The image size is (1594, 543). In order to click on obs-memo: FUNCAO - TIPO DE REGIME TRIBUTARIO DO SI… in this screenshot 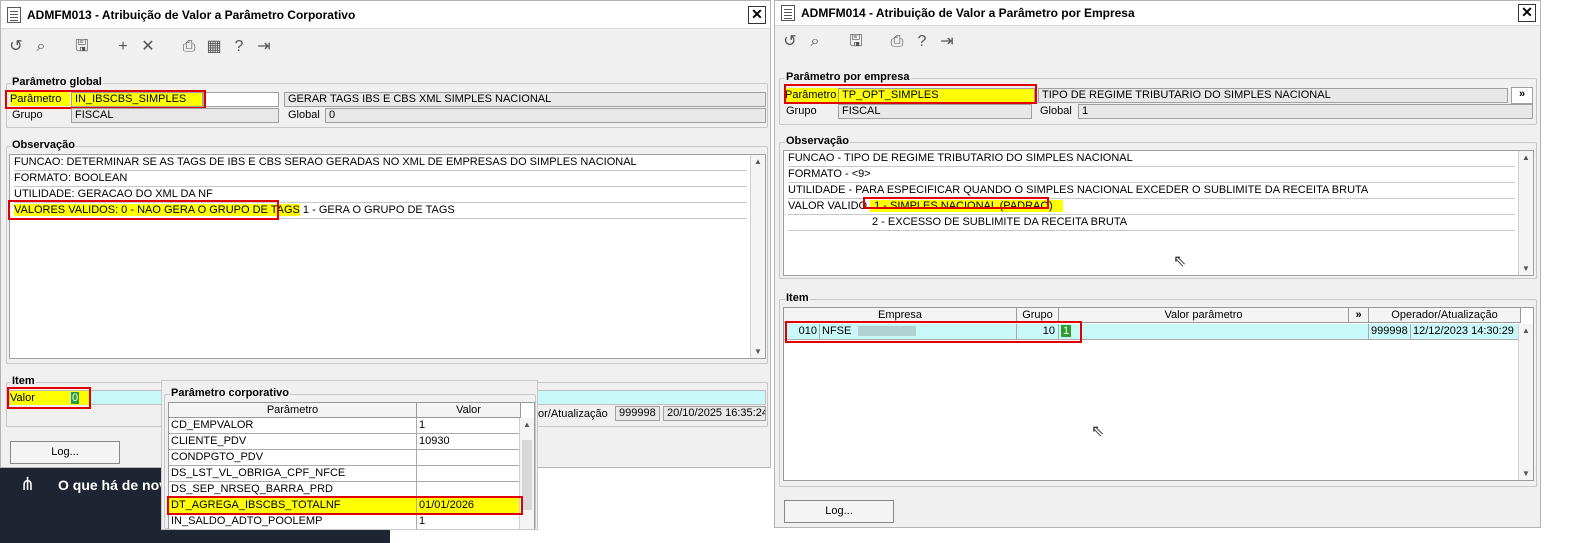, I will do `click(1158, 213)`.